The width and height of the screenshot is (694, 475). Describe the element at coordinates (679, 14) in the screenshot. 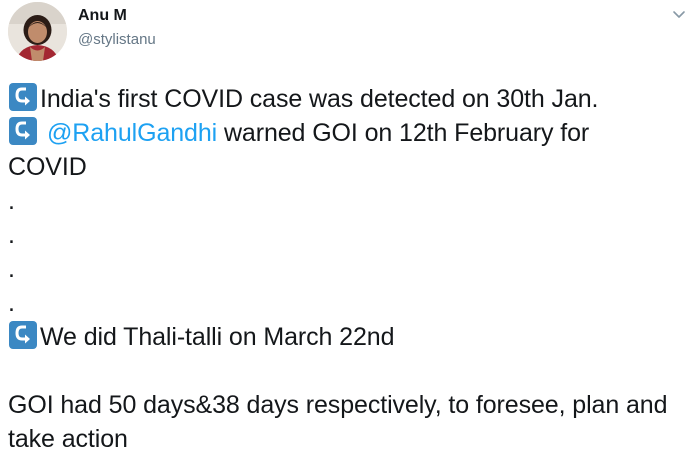

I see `chevron-down-icon` at that location.